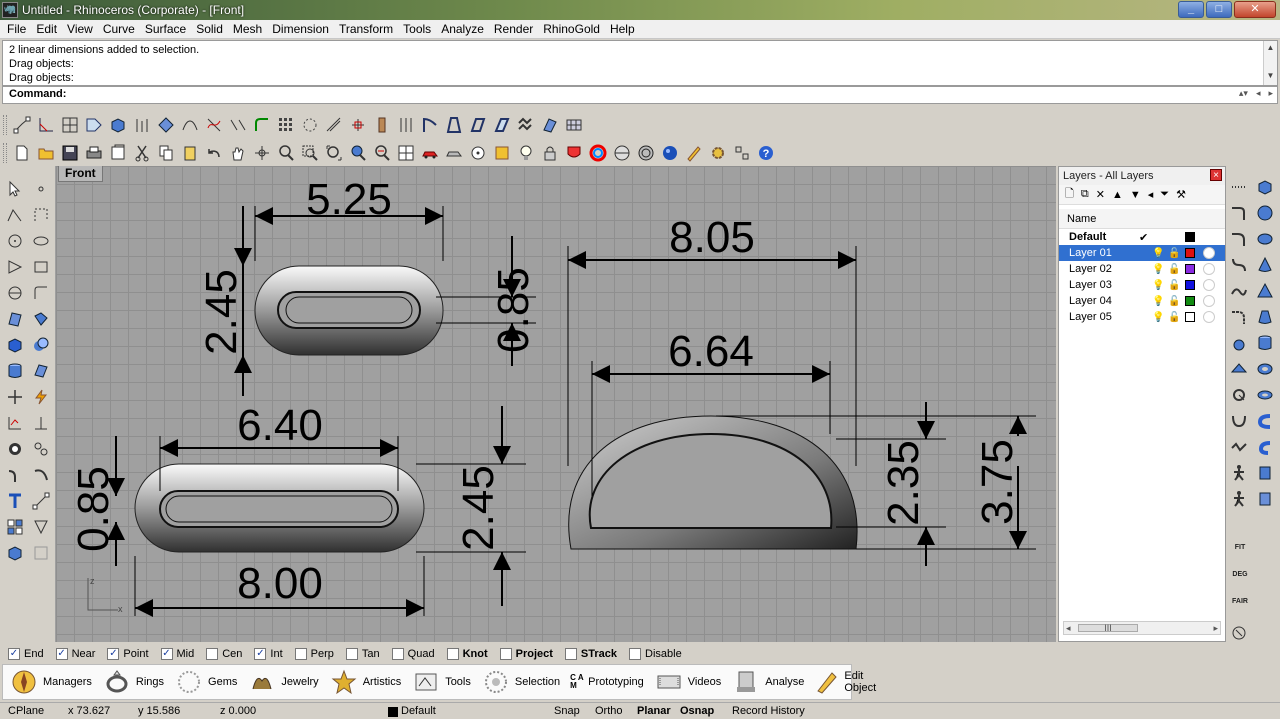  Describe the element at coordinates (15, 293) in the screenshot. I see `polygon-icon` at that location.